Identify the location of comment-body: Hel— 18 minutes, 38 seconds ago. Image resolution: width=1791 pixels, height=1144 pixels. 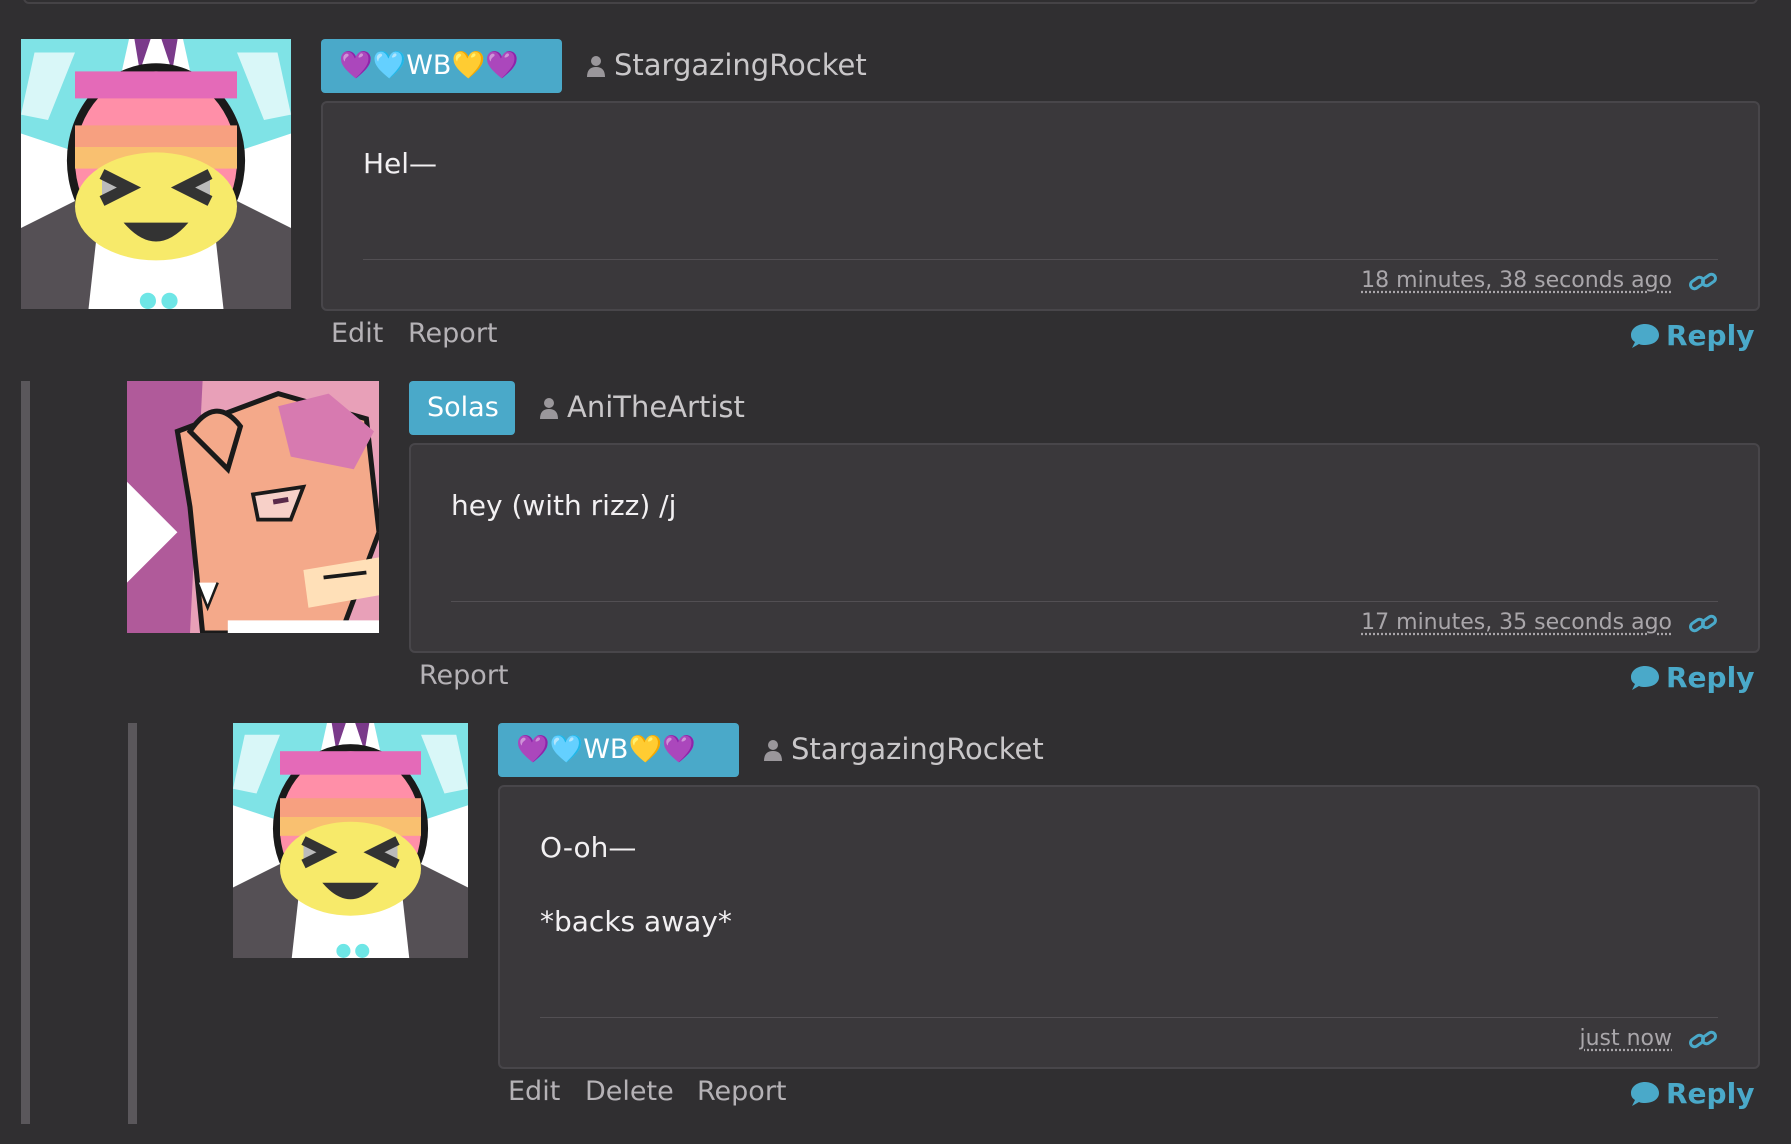
(1040, 206).